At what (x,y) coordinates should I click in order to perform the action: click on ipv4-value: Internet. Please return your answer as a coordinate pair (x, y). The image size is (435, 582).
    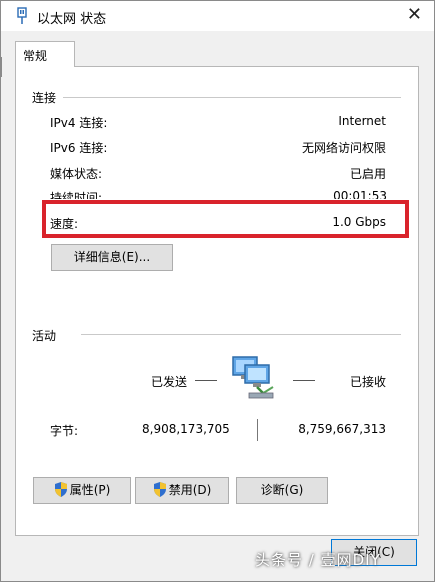
    Looking at the image, I should click on (362, 121).